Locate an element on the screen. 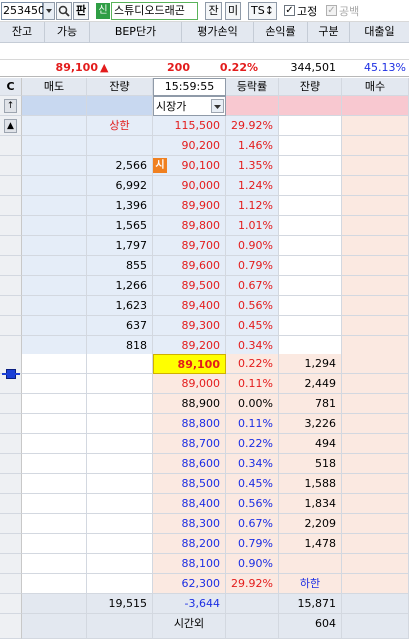 The width and height of the screenshot is (409, 639). ask-rate: 0.79% is located at coordinates (252, 266).